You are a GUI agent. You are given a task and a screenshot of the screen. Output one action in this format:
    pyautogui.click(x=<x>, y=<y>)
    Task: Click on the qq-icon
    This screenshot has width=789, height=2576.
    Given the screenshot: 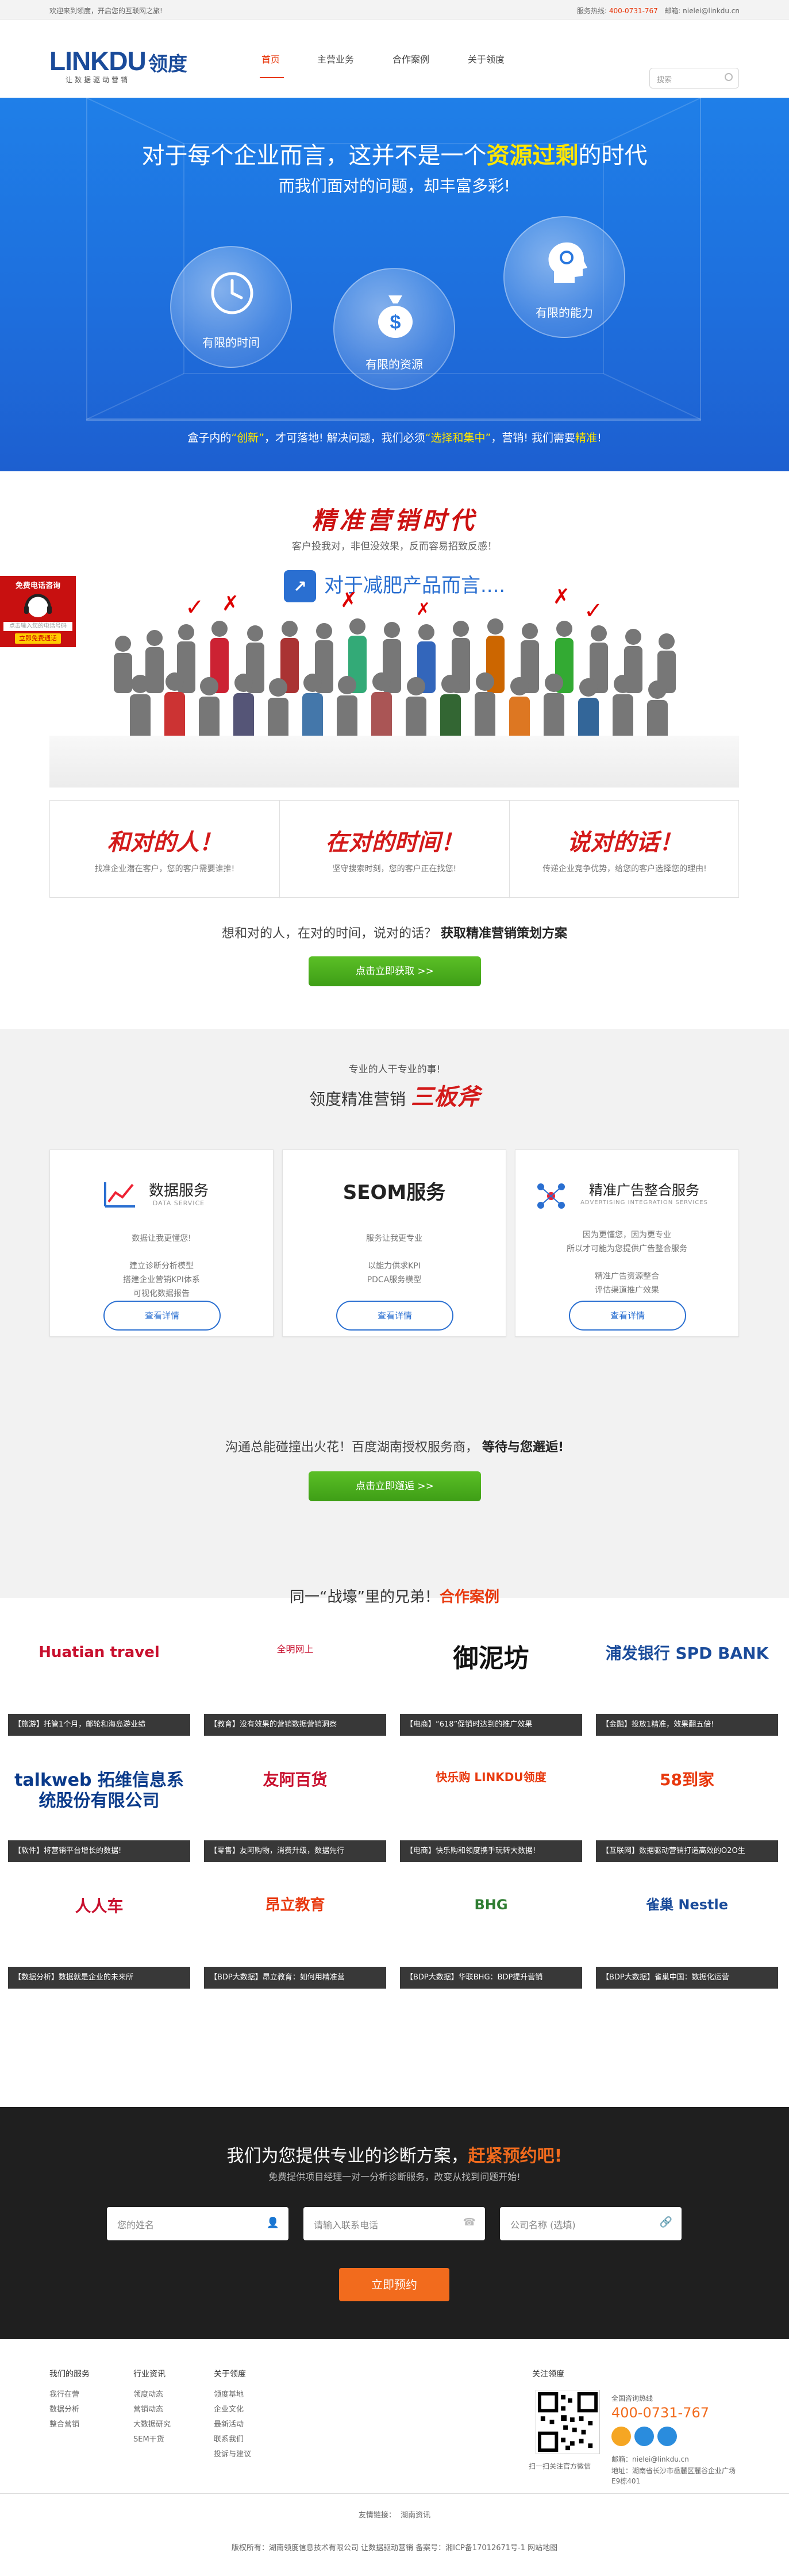 What is the action you would take?
    pyautogui.click(x=644, y=2436)
    